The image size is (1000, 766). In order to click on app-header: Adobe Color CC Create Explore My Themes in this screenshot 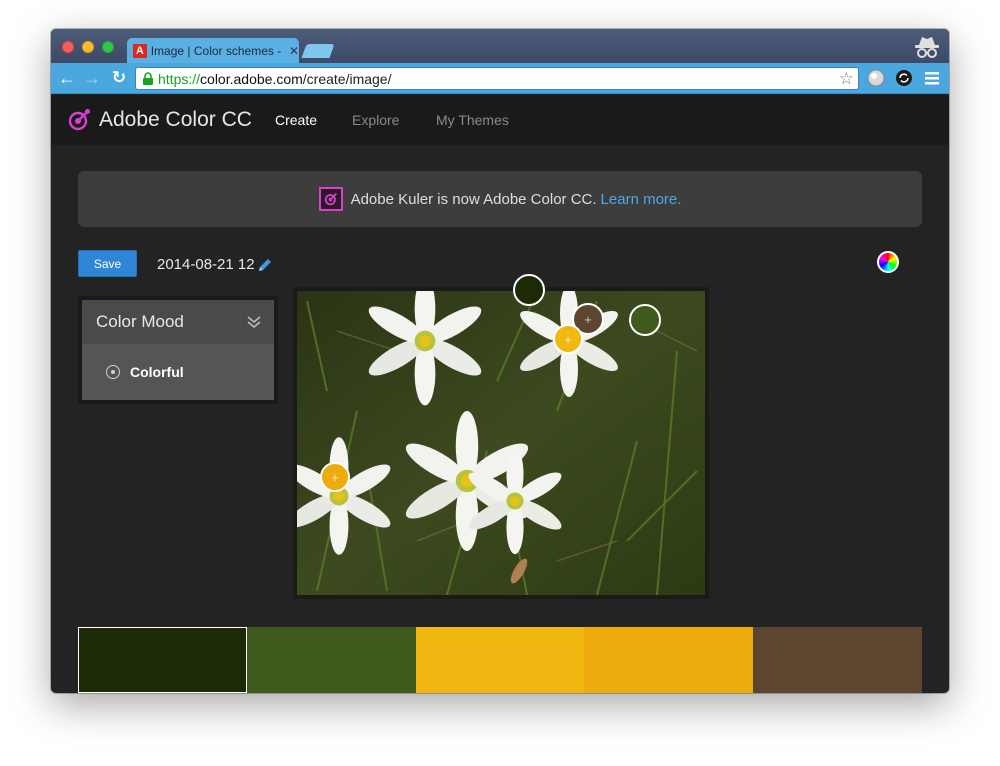, I will do `click(500, 120)`.